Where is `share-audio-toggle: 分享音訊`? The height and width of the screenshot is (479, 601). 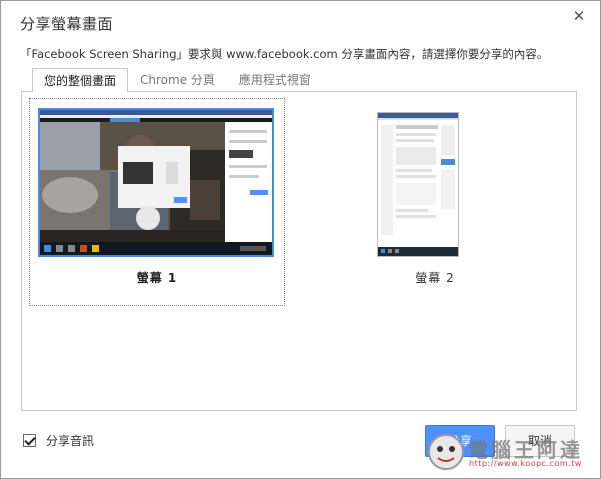 share-audio-toggle: 分享音訊 is located at coordinates (58, 440).